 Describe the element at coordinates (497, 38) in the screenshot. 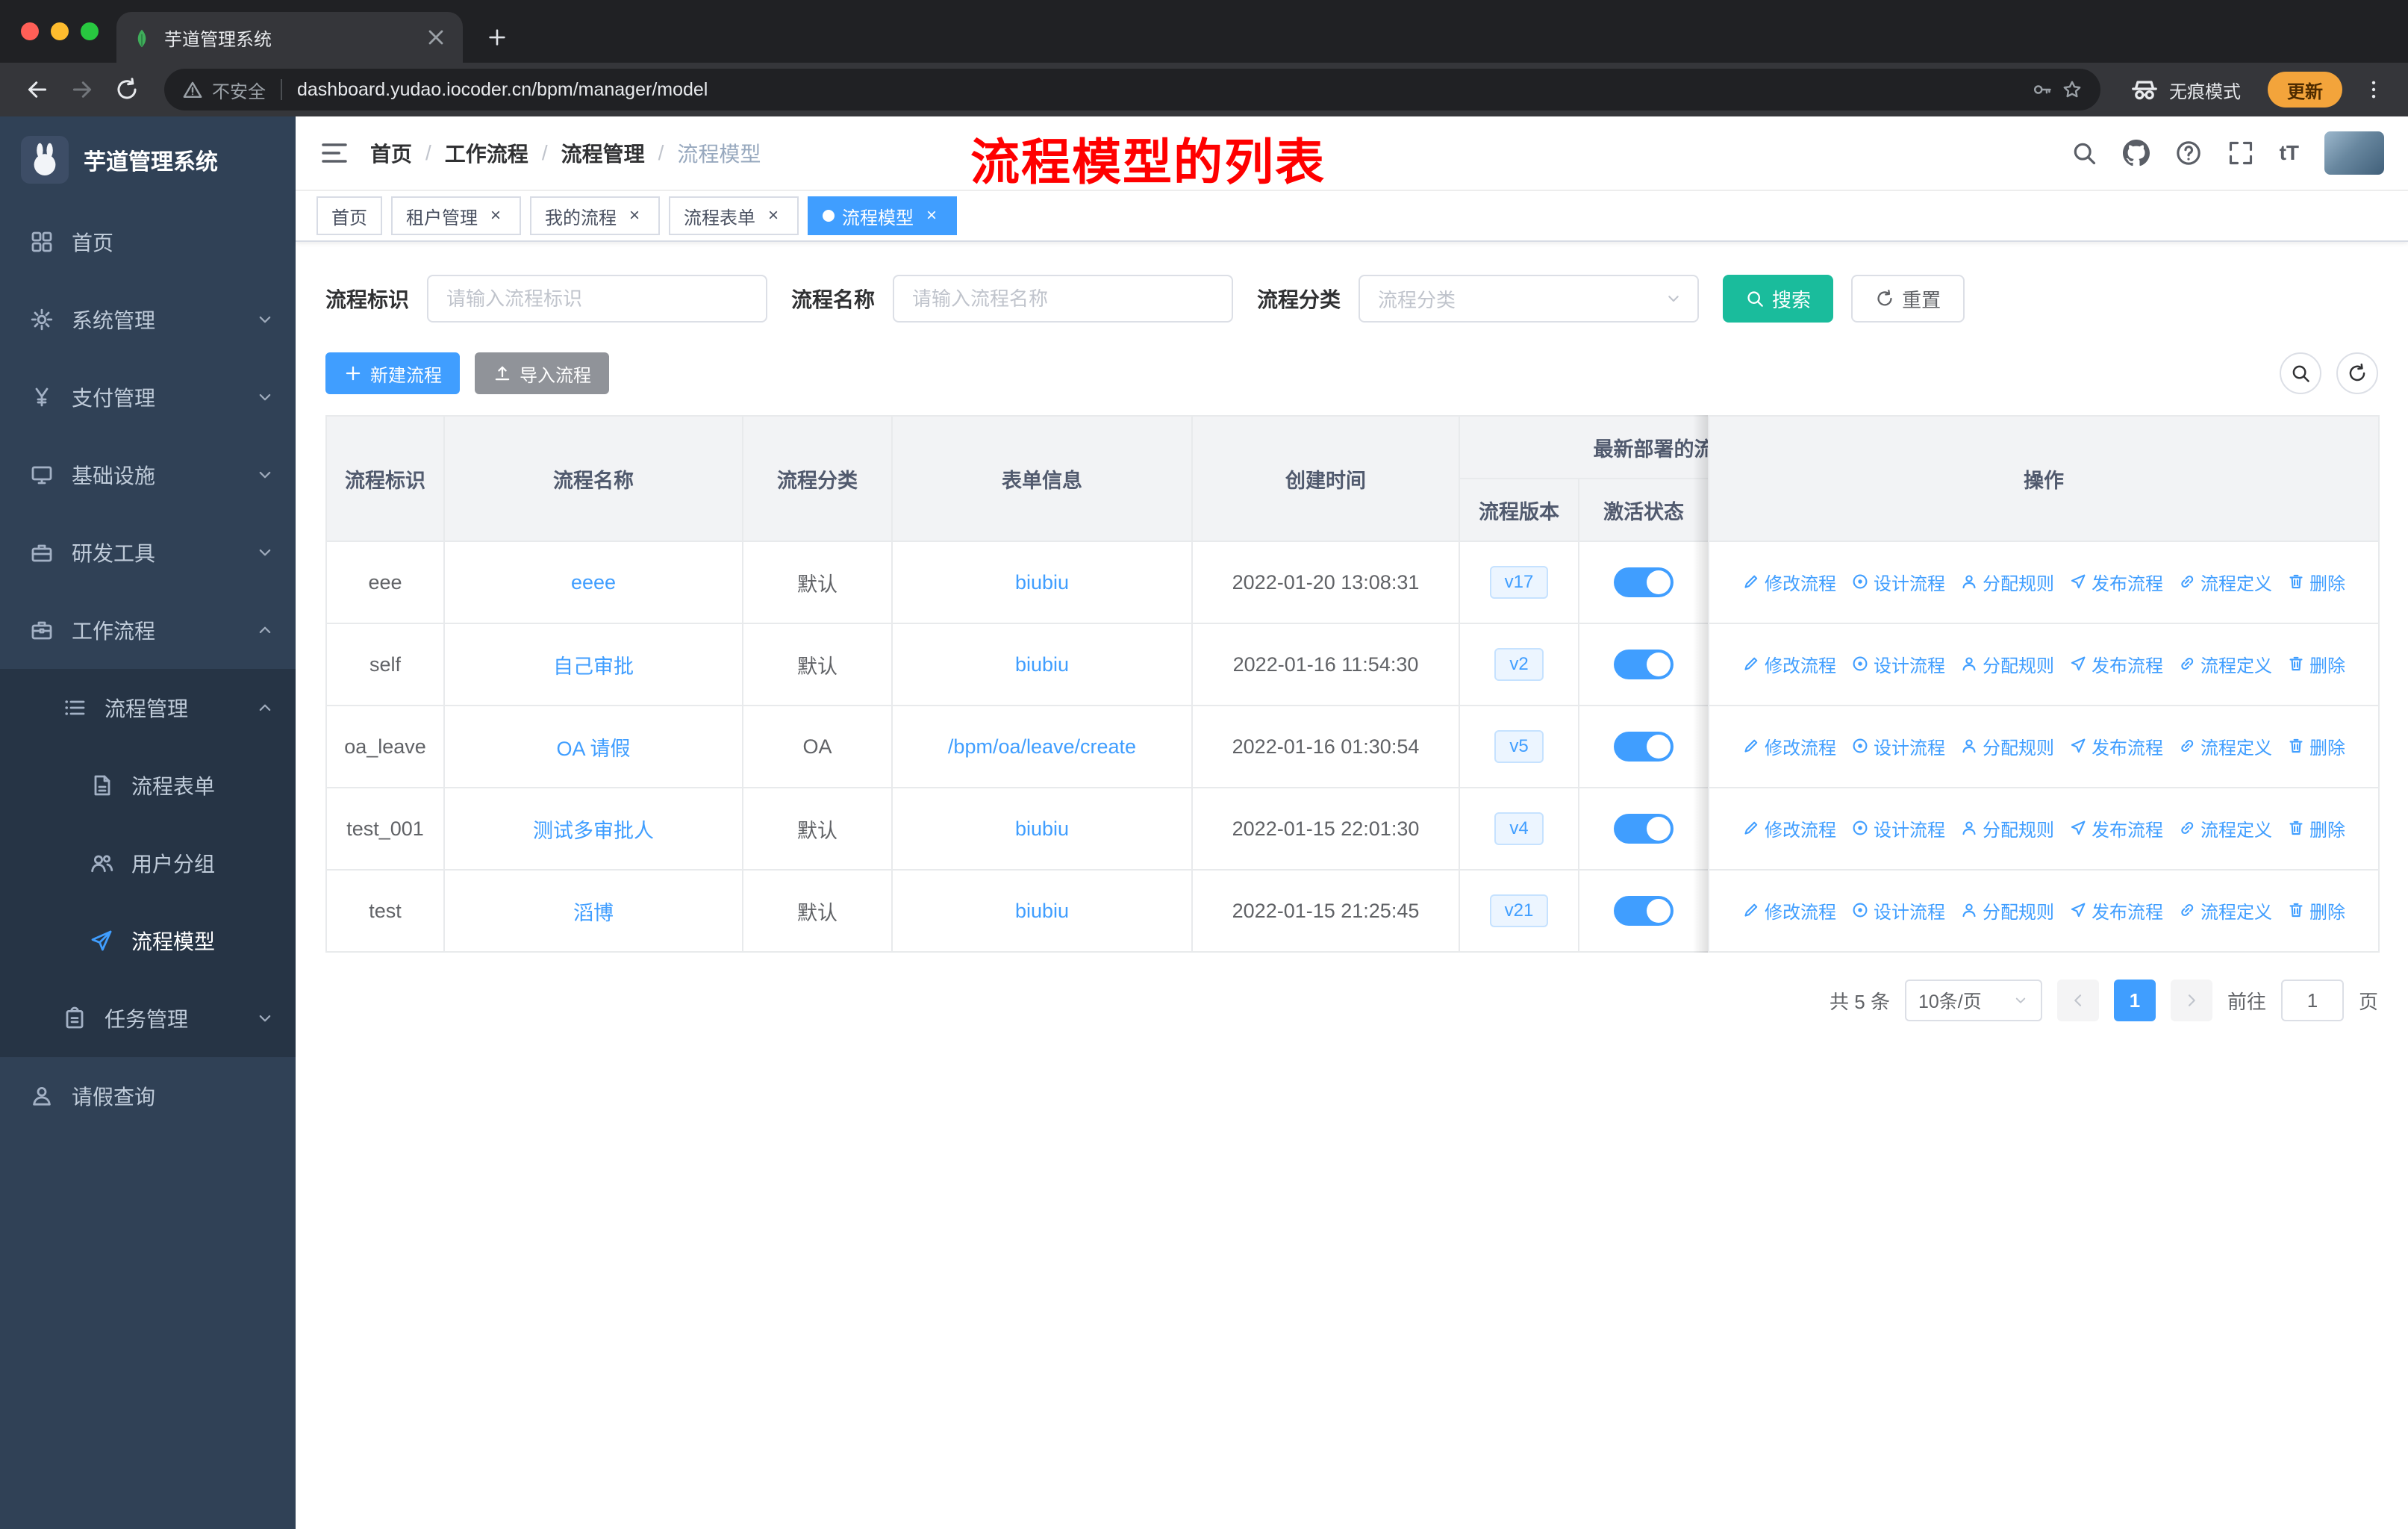

I see `new-tab-button` at that location.